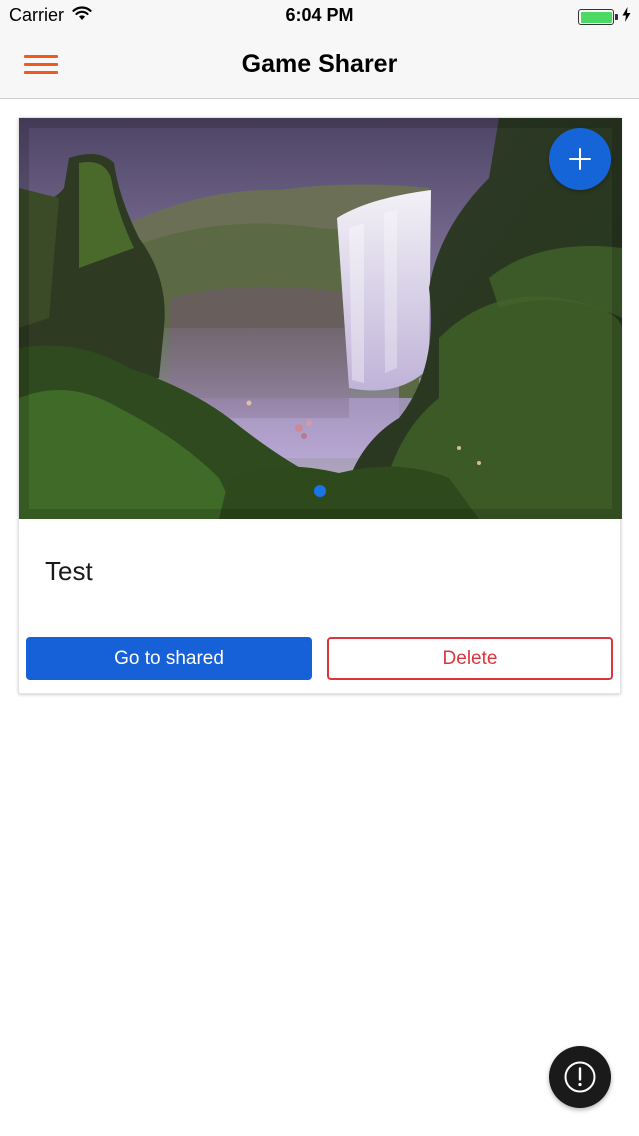 The height and width of the screenshot is (1136, 639). I want to click on delete-button: Delete, so click(470, 658).